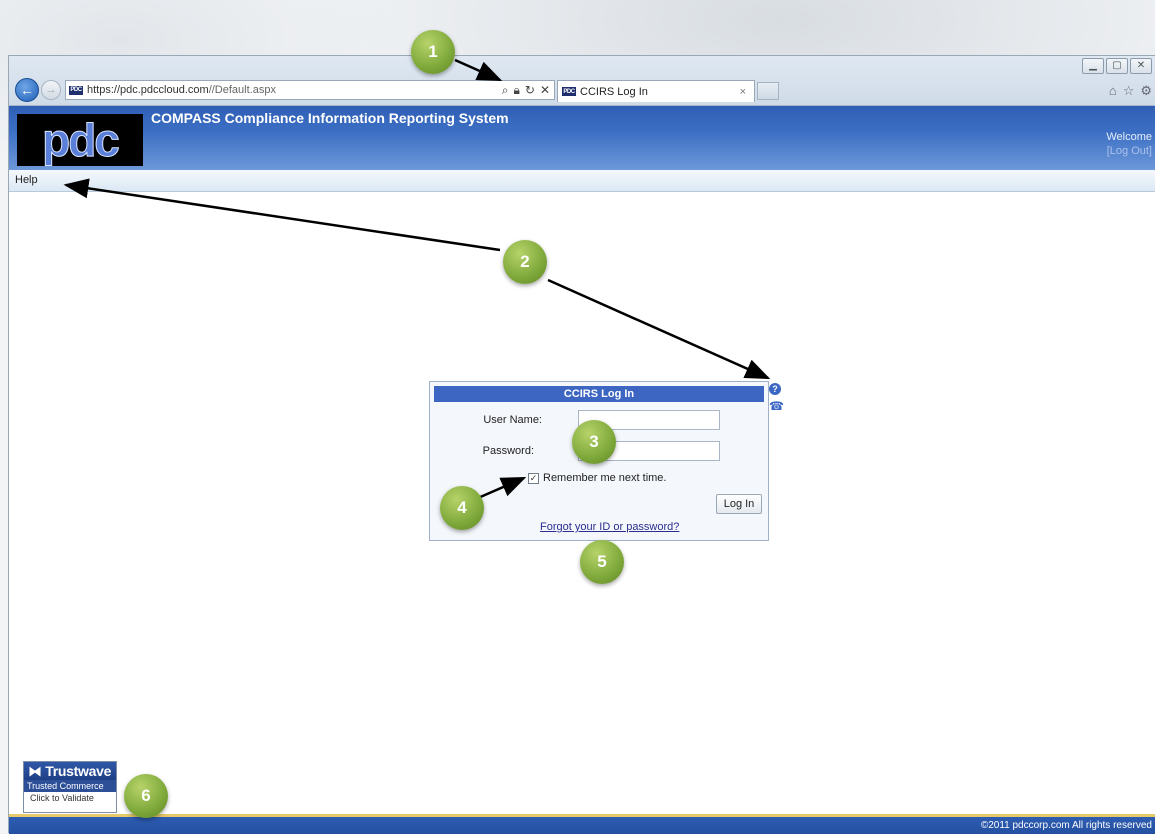 The width and height of the screenshot is (1155, 834). Describe the element at coordinates (599, 394) in the screenshot. I see `login-panel-title: CCIRS Log In` at that location.